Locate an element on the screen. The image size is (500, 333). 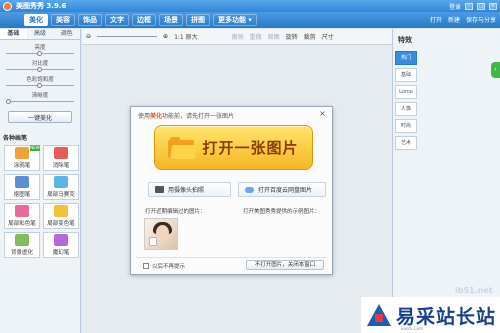
effect-tab: 热门 is located at coordinates (406, 58).